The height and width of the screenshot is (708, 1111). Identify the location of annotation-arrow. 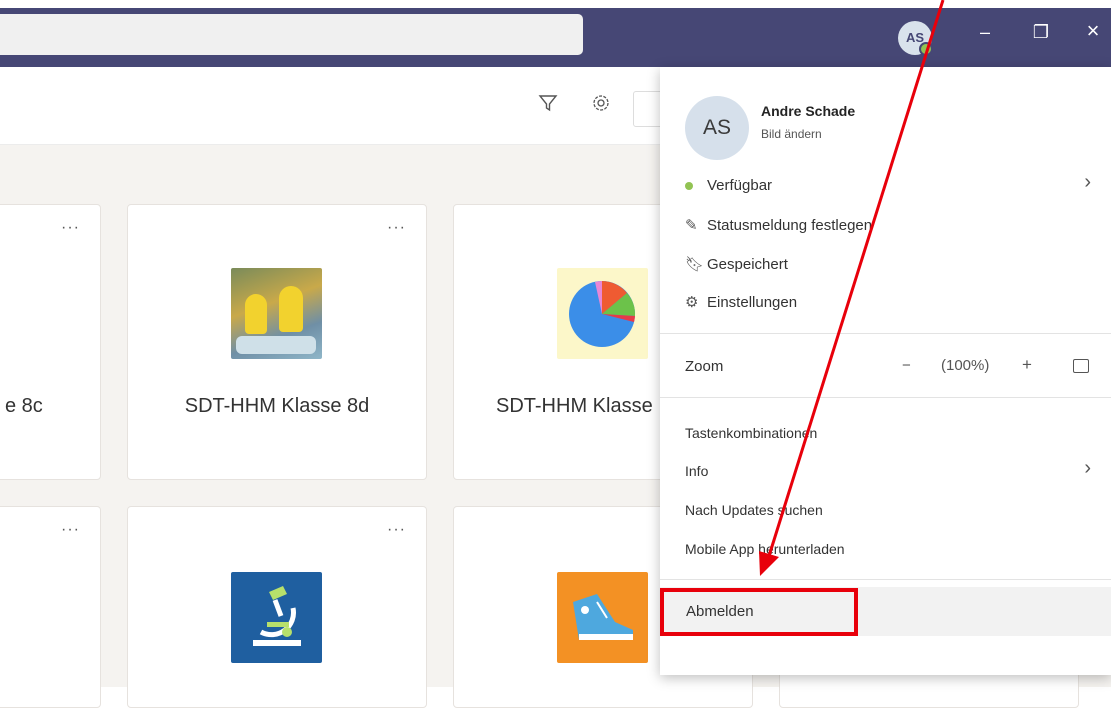
(852, 288).